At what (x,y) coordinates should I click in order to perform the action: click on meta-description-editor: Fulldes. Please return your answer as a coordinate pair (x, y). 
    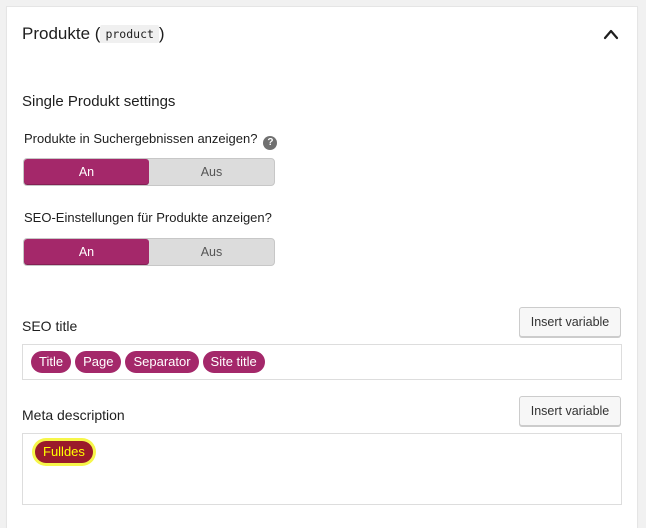
    Looking at the image, I should click on (322, 469).